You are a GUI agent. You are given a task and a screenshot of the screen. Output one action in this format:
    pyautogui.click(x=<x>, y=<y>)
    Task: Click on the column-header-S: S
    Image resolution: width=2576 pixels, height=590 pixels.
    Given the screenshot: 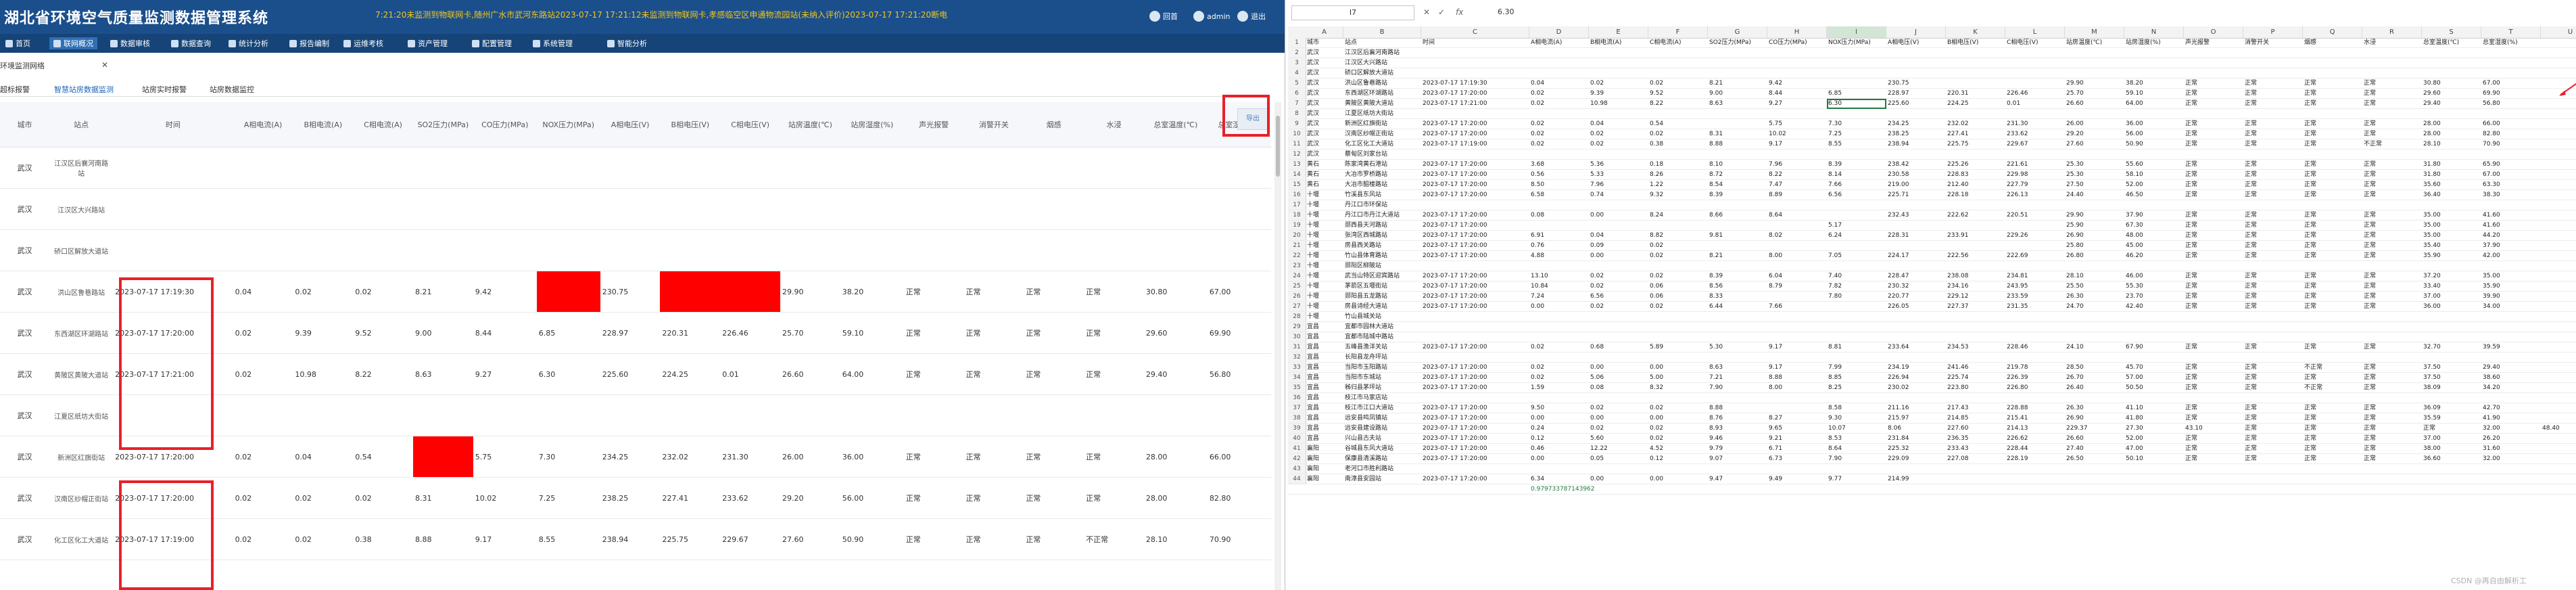 What is the action you would take?
    pyautogui.click(x=2451, y=32)
    